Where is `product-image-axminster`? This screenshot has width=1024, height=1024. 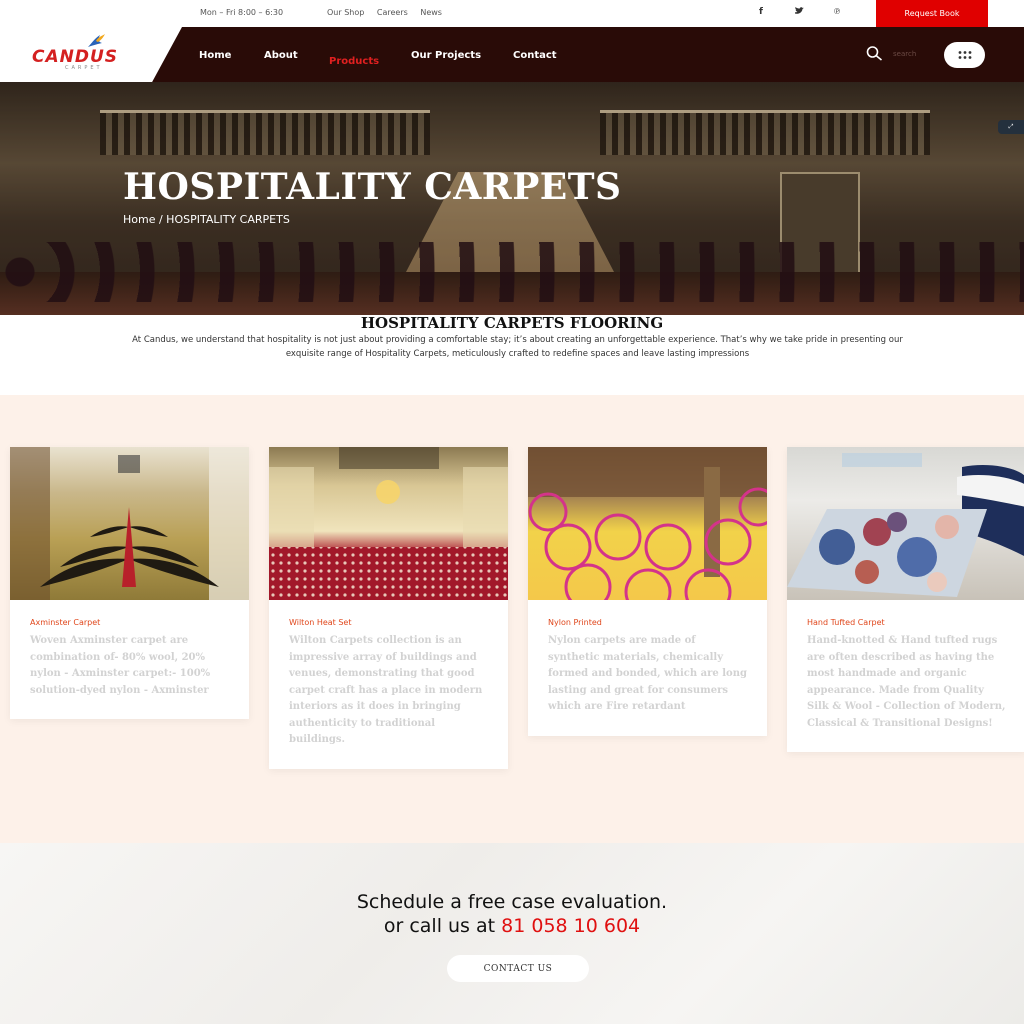
product-image-axminster is located at coordinates (129, 523).